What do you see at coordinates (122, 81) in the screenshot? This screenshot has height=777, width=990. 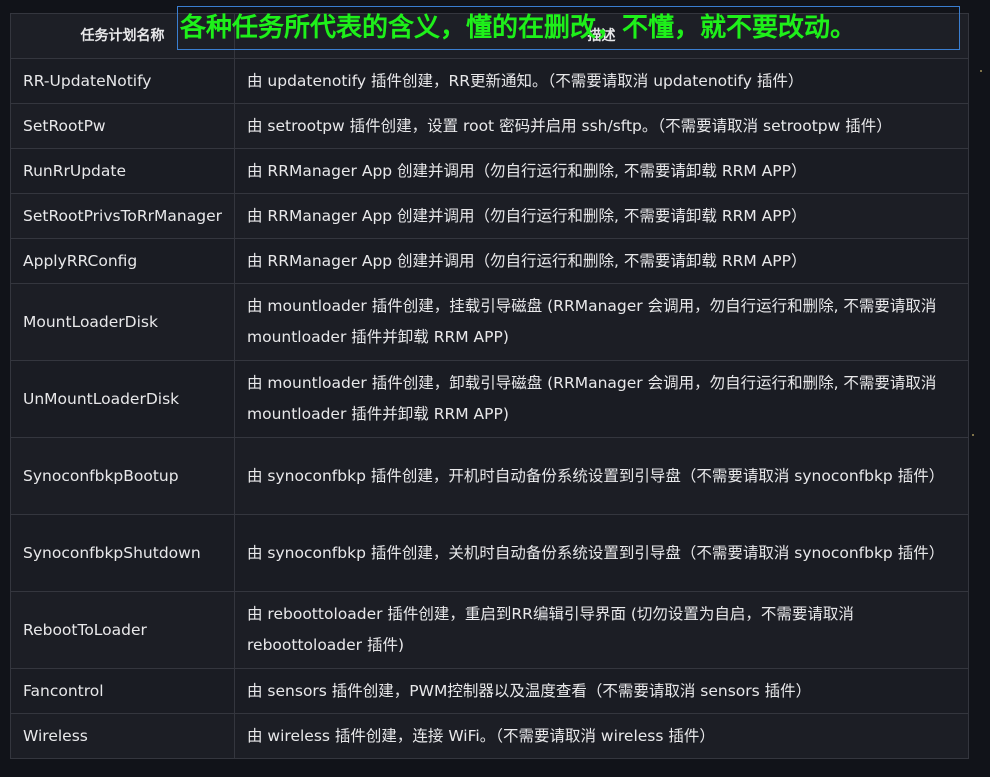 I see `task-name: RR-UpdateNotify` at bounding box center [122, 81].